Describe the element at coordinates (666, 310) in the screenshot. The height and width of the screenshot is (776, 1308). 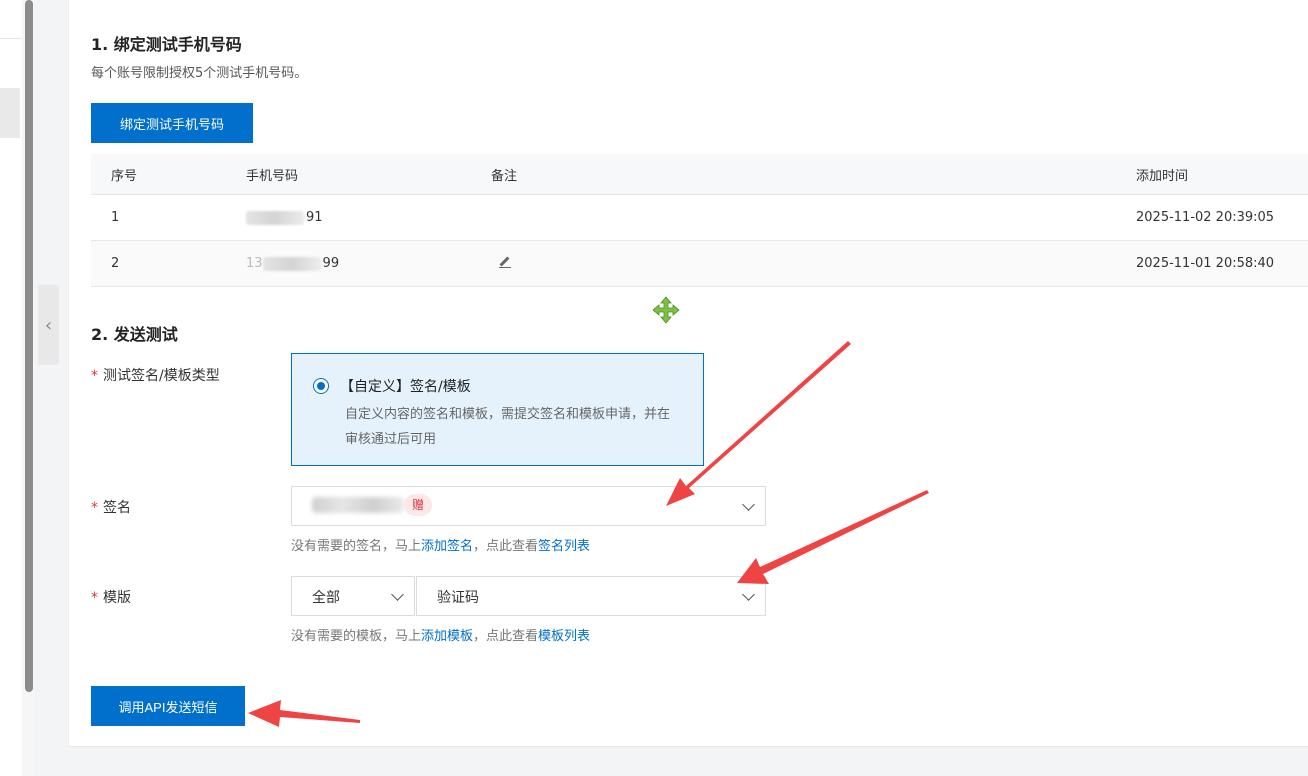
I see `move-cursor-icon` at that location.